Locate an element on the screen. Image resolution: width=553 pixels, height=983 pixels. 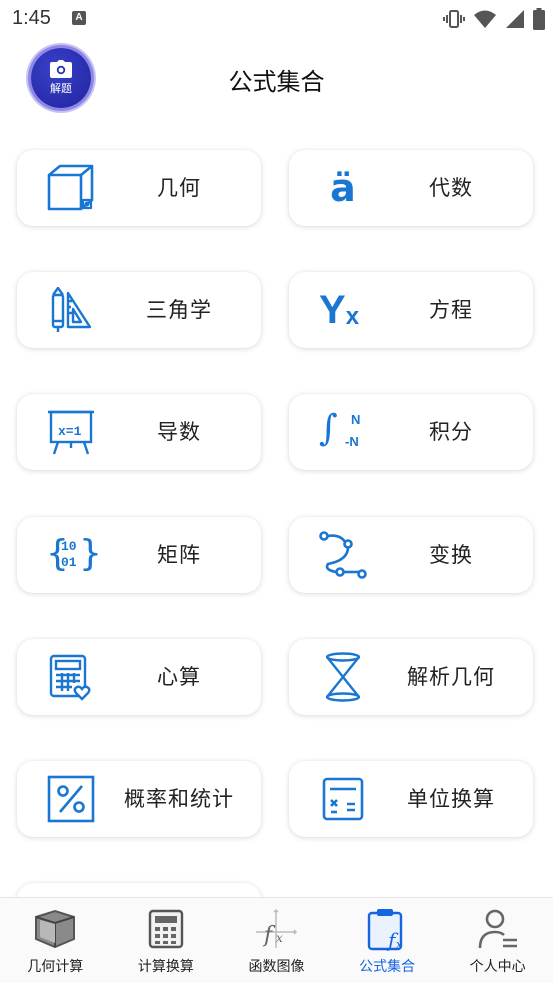
path-transform-icon is located at coordinates (343, 555).